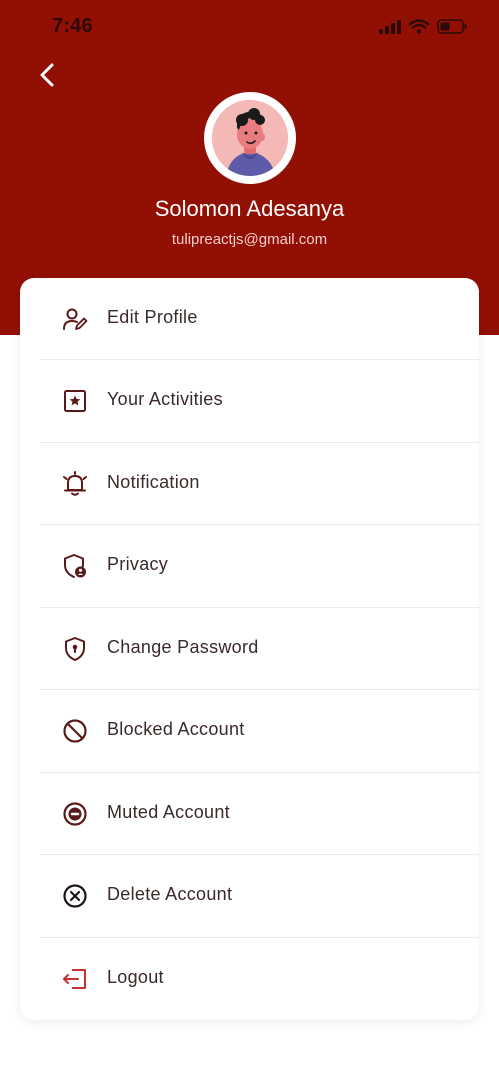  What do you see at coordinates (390, 29) in the screenshot?
I see `signal-icon` at bounding box center [390, 29].